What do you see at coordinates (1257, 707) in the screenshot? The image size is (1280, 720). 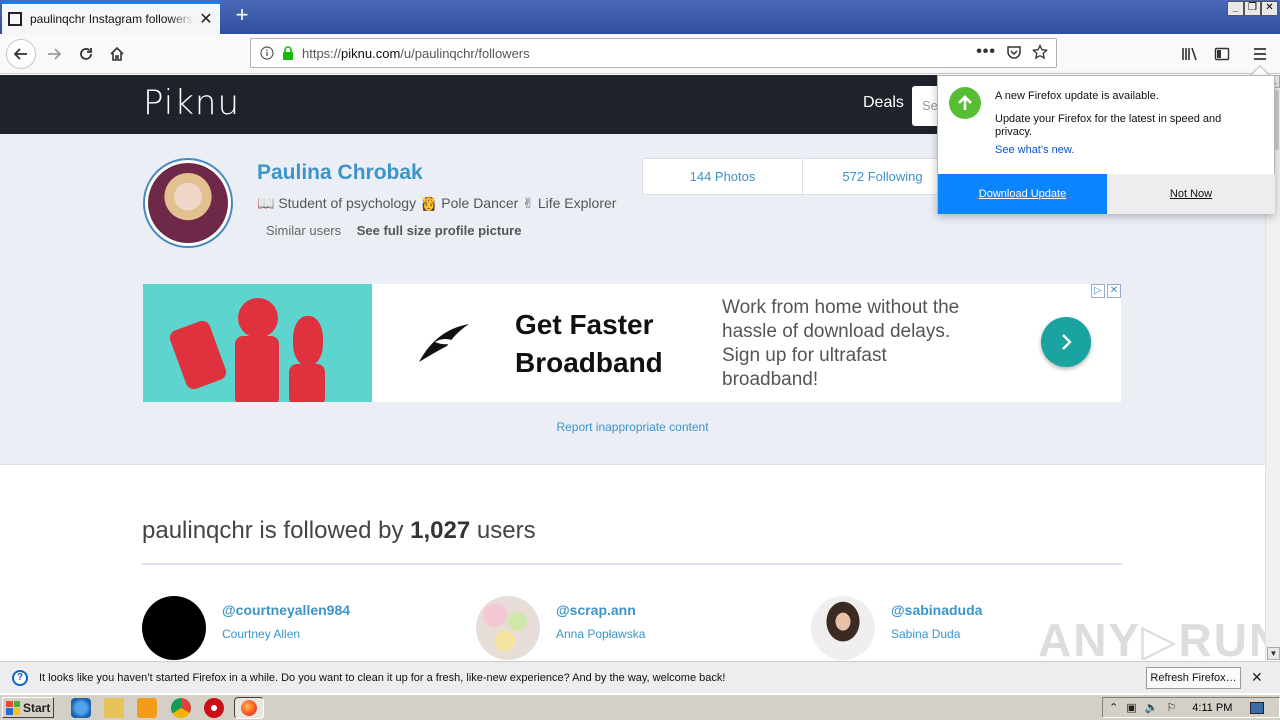 I see `show-desktop-icon` at bounding box center [1257, 707].